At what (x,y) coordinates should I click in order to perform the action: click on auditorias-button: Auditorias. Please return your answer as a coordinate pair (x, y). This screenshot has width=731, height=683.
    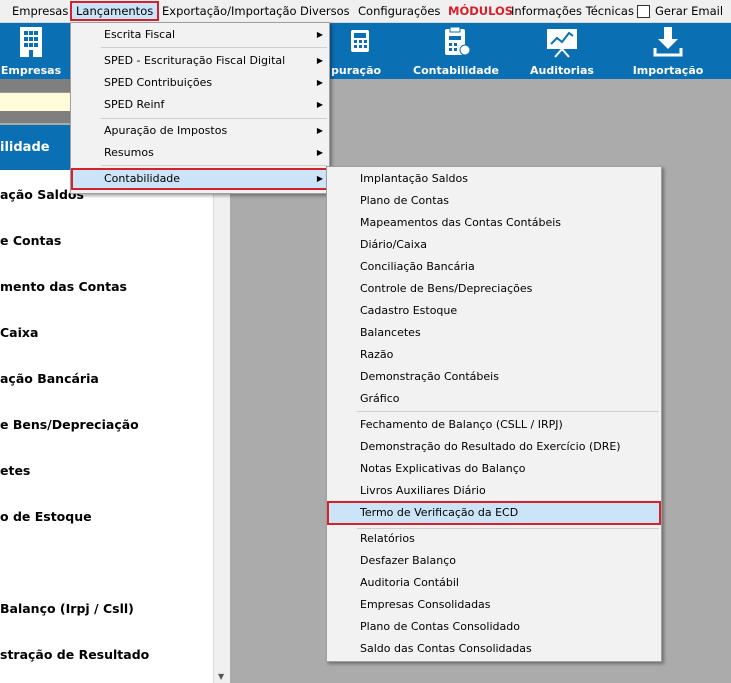
    Looking at the image, I should click on (562, 51).